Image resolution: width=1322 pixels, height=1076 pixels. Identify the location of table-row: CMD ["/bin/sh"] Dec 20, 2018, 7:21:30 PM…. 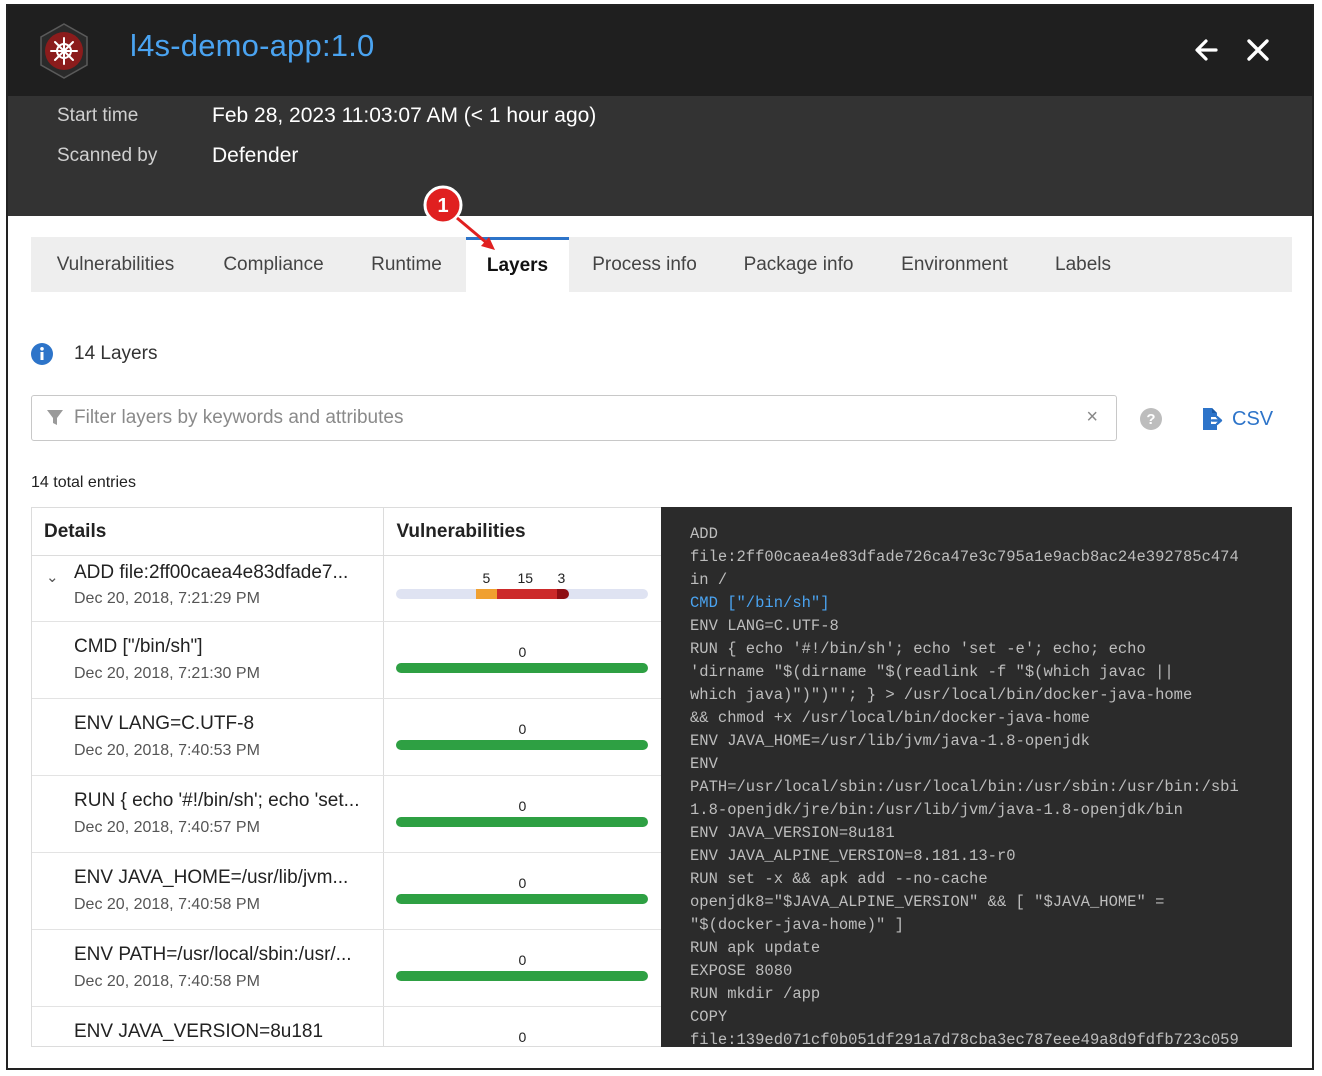
(346, 660).